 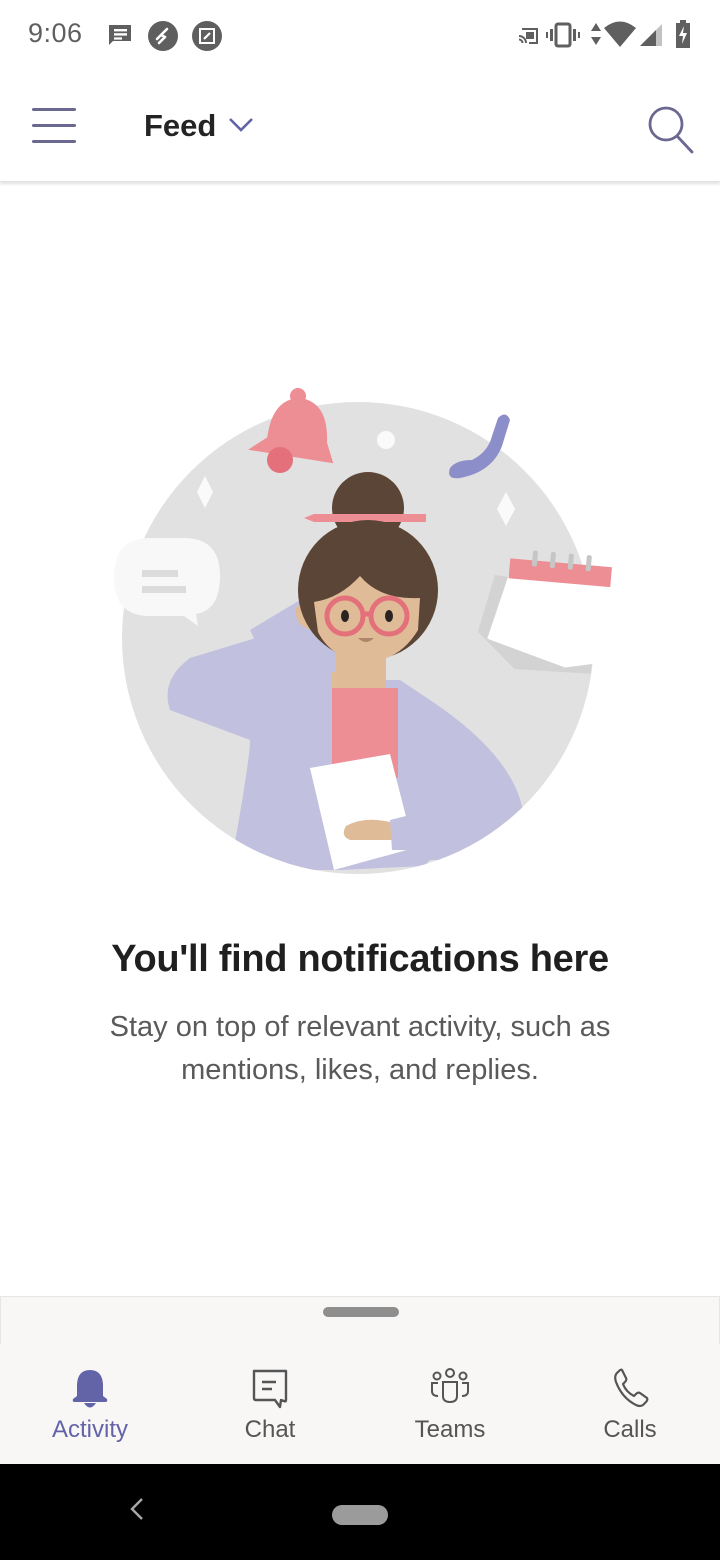 What do you see at coordinates (89, 1429) in the screenshot?
I see `tab-label: Activity` at bounding box center [89, 1429].